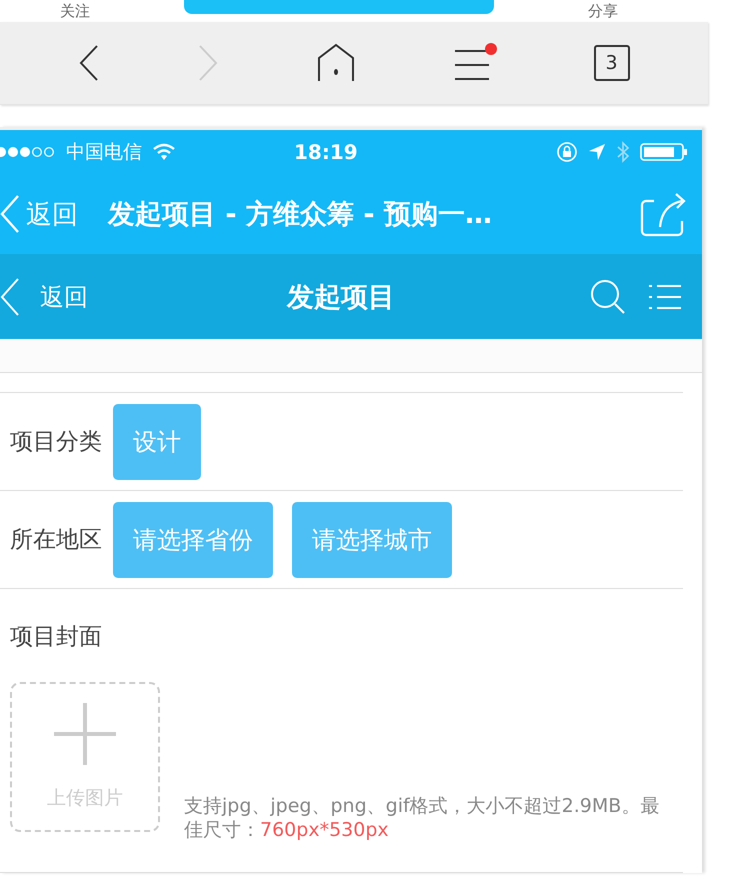 The image size is (750, 896). Describe the element at coordinates (597, 152) in the screenshot. I see `location-icon` at that location.